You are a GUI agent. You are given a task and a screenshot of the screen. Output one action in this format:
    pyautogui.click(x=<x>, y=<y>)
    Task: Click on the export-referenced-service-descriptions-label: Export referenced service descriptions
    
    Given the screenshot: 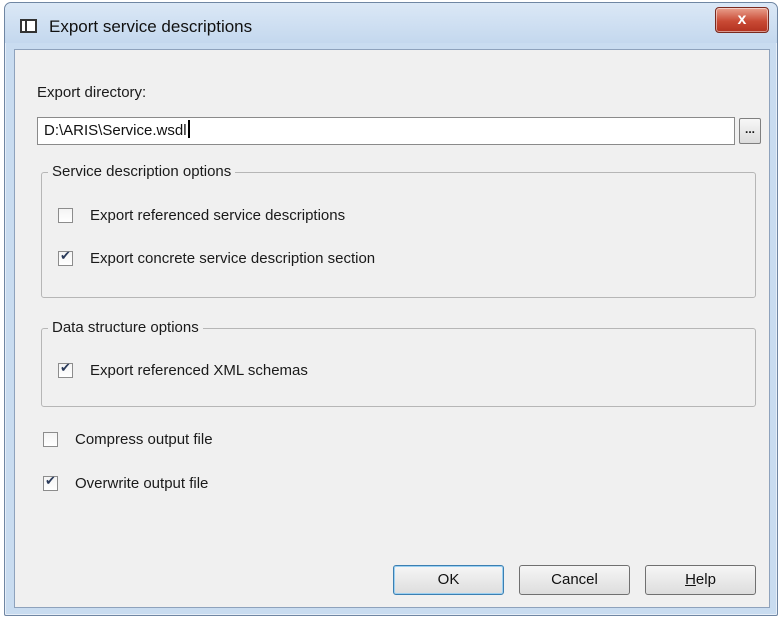 What is the action you would take?
    pyautogui.click(x=218, y=215)
    